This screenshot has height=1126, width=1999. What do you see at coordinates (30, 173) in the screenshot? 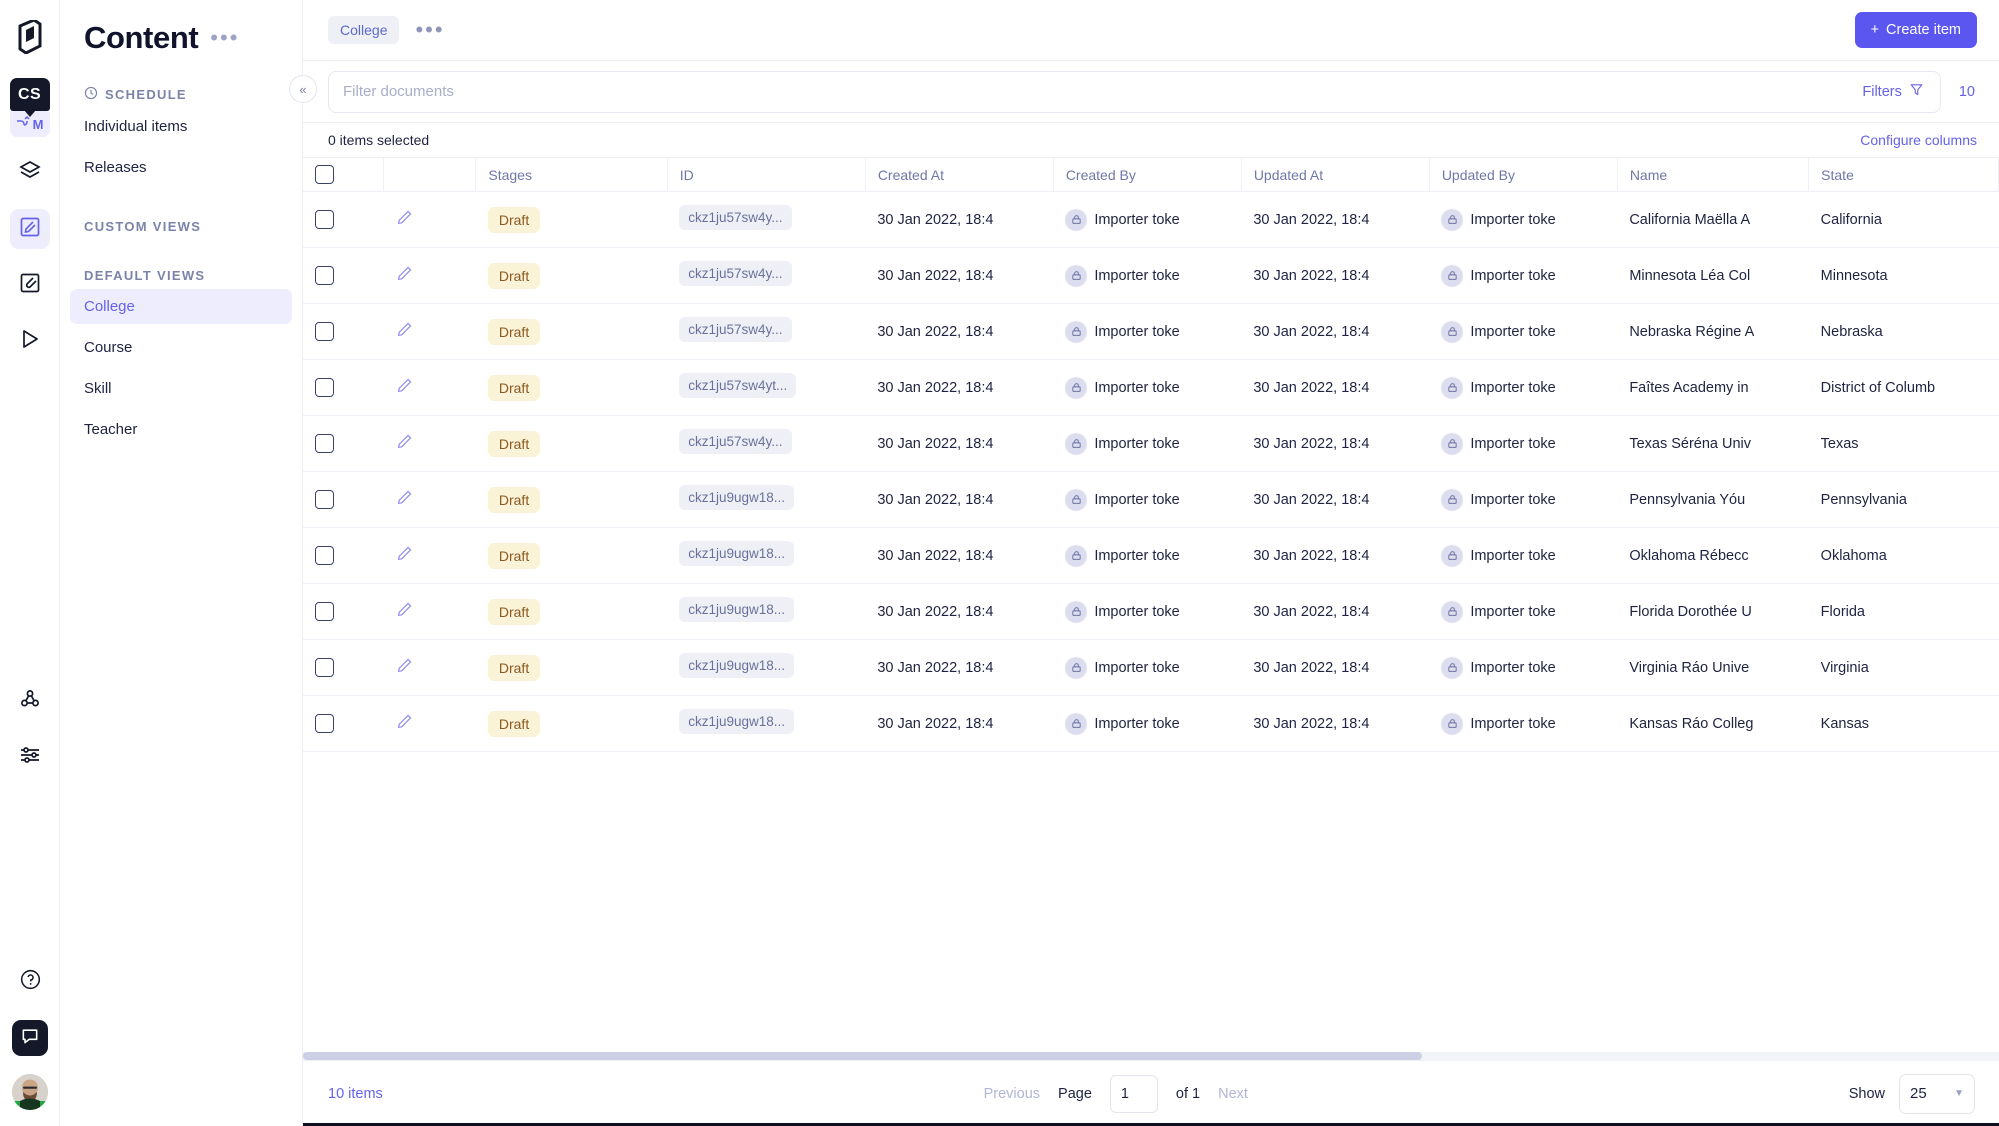
I see `sidebar-item-schema` at bounding box center [30, 173].